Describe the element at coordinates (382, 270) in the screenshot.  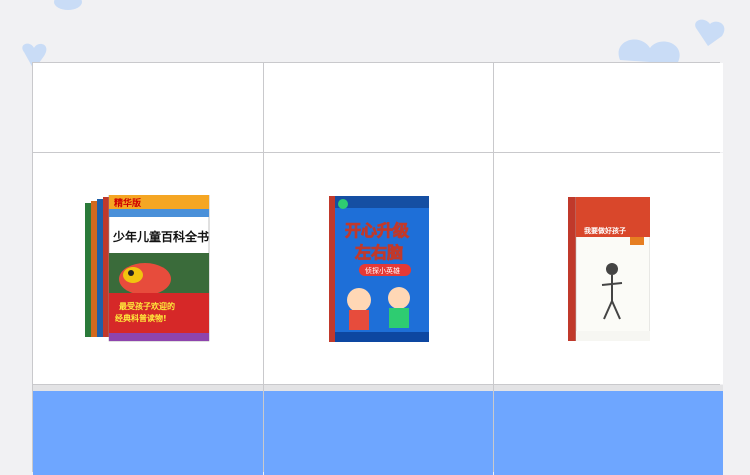
I see `book-subtitle: 侦探小英雄` at that location.